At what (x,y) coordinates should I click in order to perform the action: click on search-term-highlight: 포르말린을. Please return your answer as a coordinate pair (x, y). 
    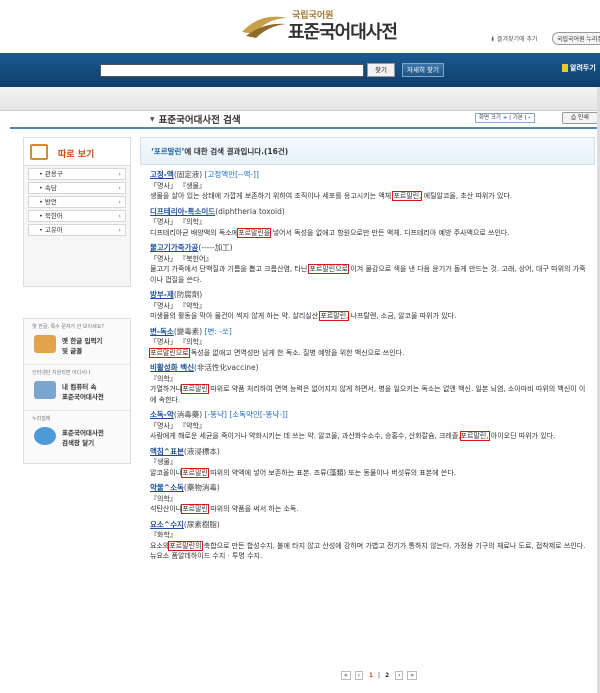
    Looking at the image, I should click on (254, 232).